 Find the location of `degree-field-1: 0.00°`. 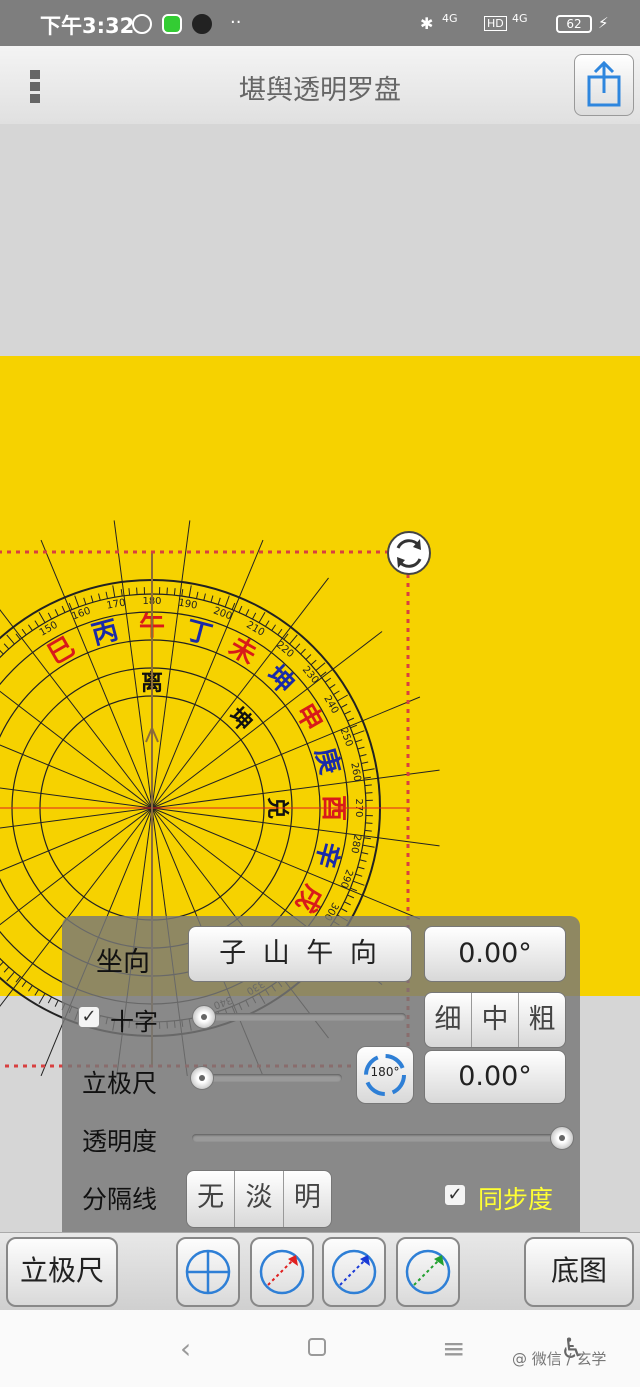

degree-field-1: 0.00° is located at coordinates (495, 954).